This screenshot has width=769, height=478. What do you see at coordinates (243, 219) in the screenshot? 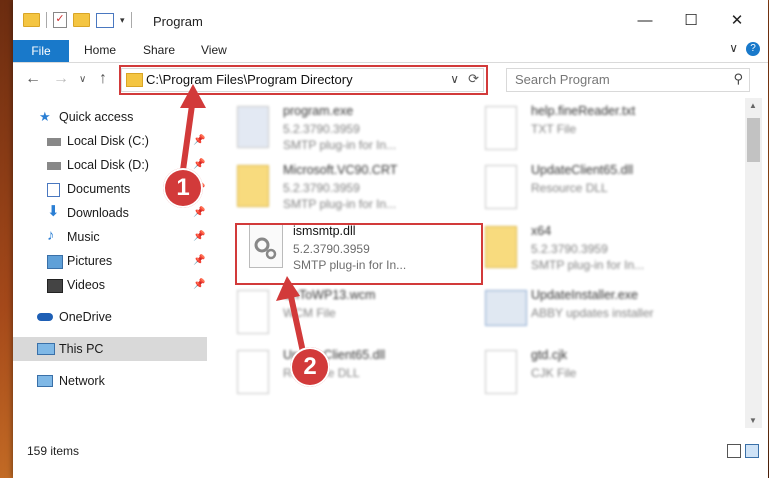
I see `annotation-arrows` at bounding box center [243, 219].